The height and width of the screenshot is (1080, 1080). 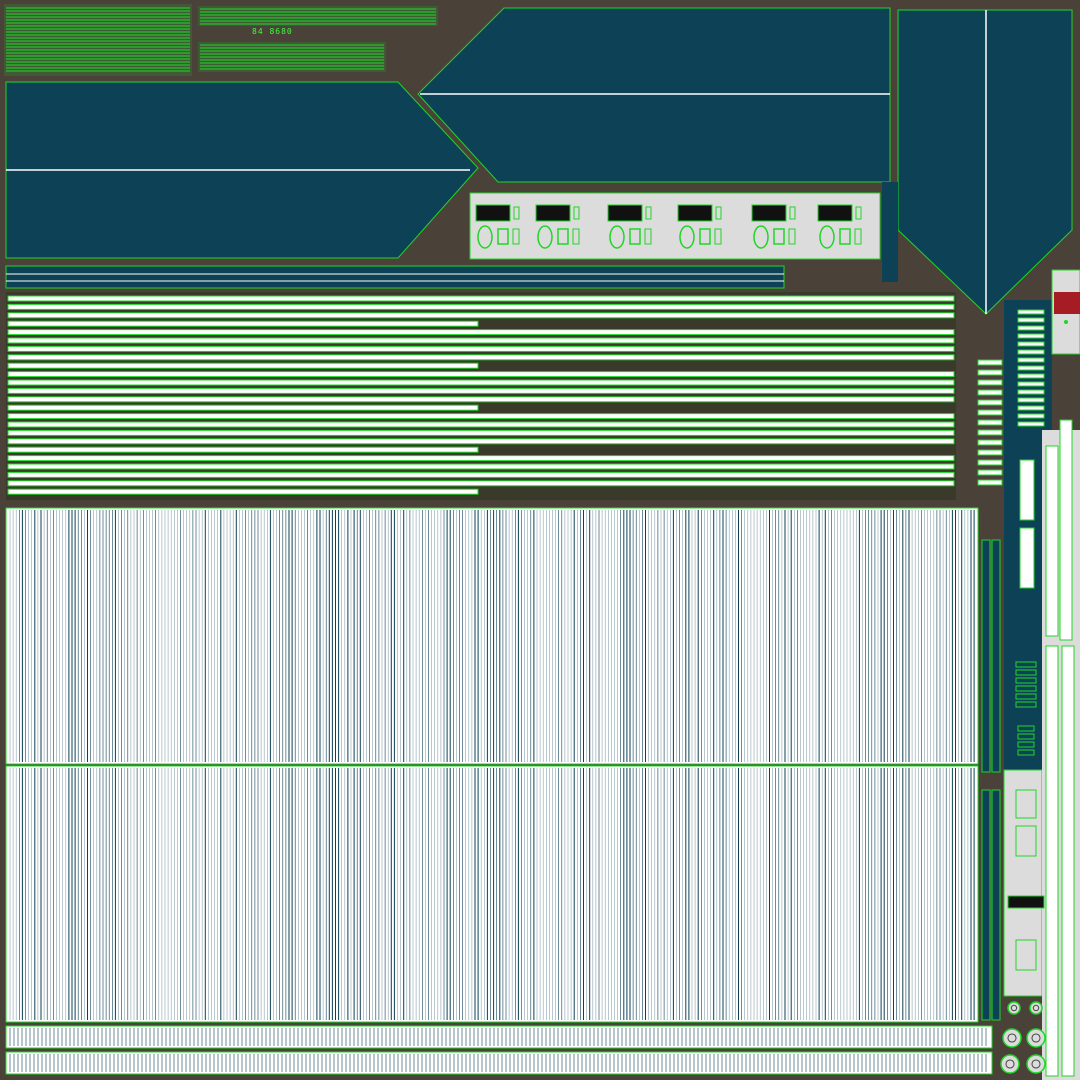 What do you see at coordinates (499, 1050) in the screenshot?
I see `bottom-stripe-bands` at bounding box center [499, 1050].